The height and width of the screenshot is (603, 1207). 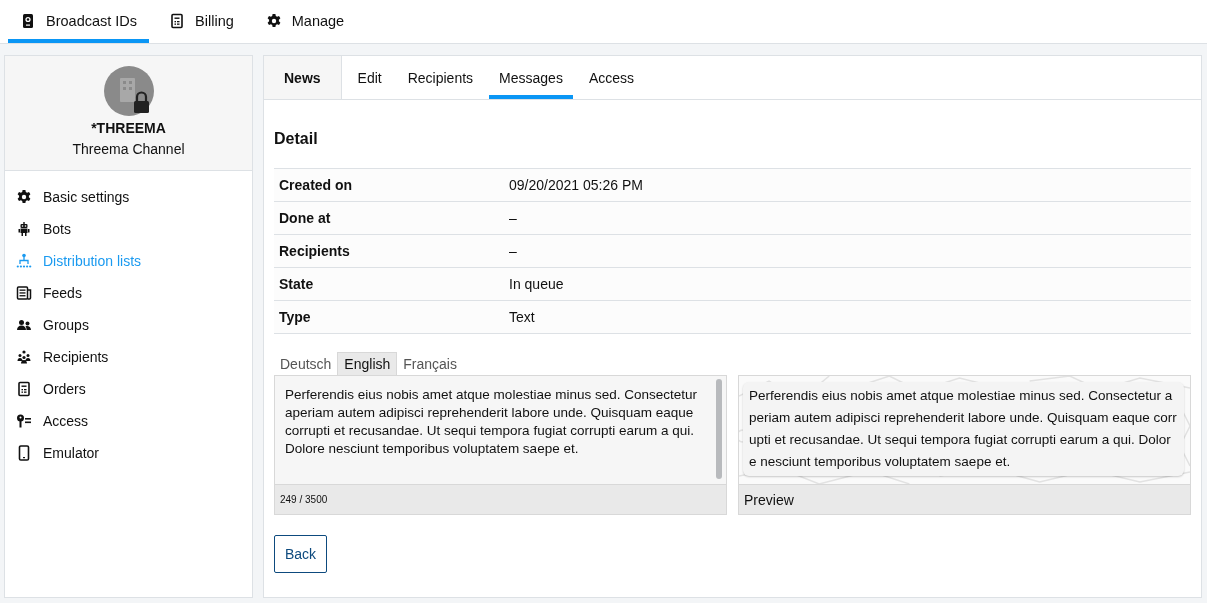 What do you see at coordinates (128, 357) in the screenshot?
I see `sidebar-item: Recipients` at bounding box center [128, 357].